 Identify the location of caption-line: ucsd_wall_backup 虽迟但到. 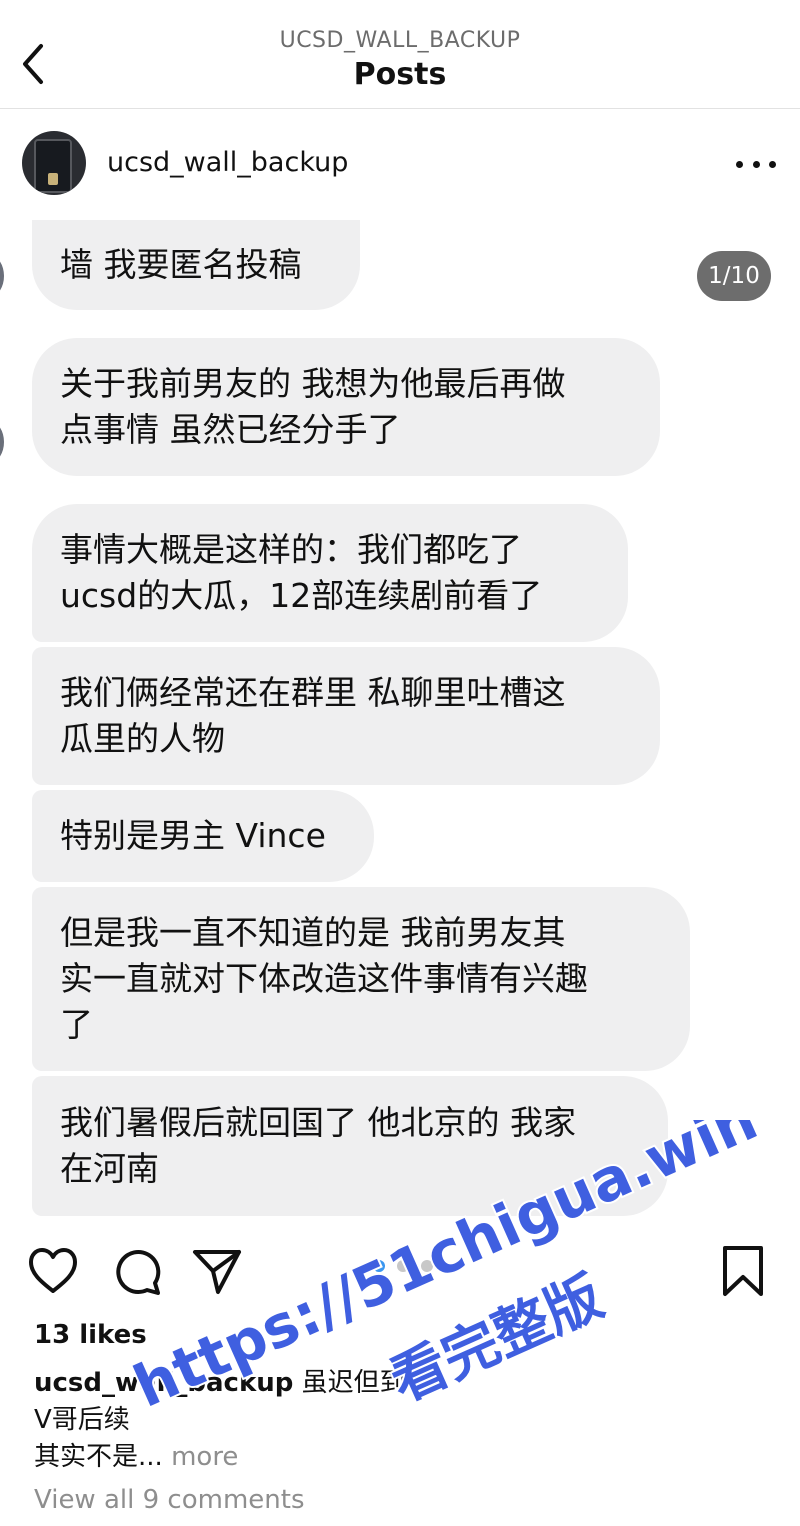
(404, 1383).